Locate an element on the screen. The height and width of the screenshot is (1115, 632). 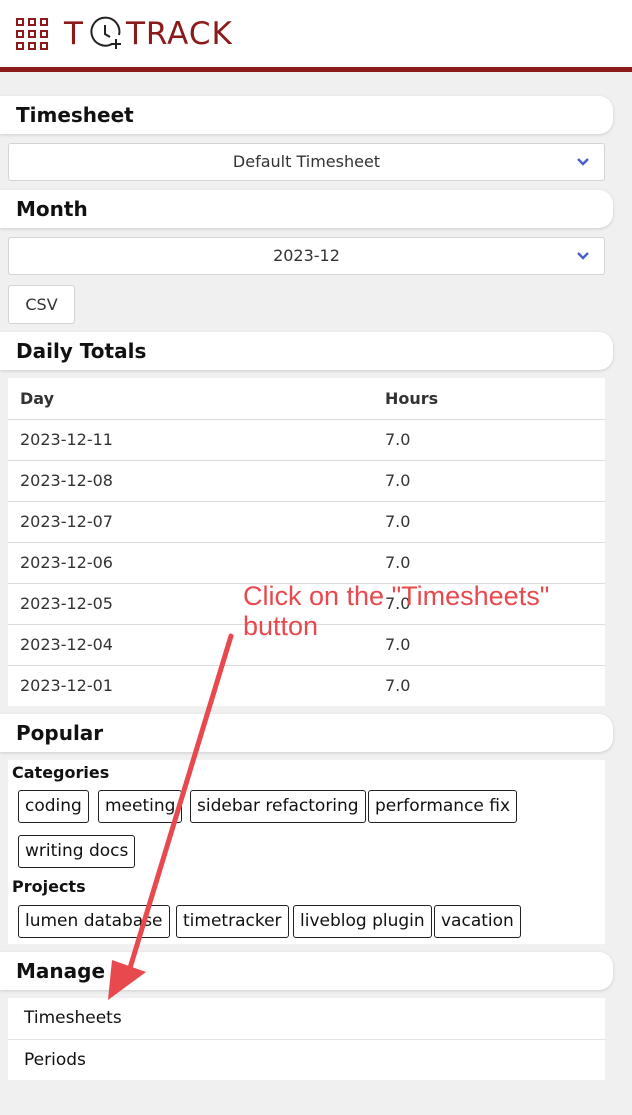
month-select-value: 2023-12 is located at coordinates (306, 255).